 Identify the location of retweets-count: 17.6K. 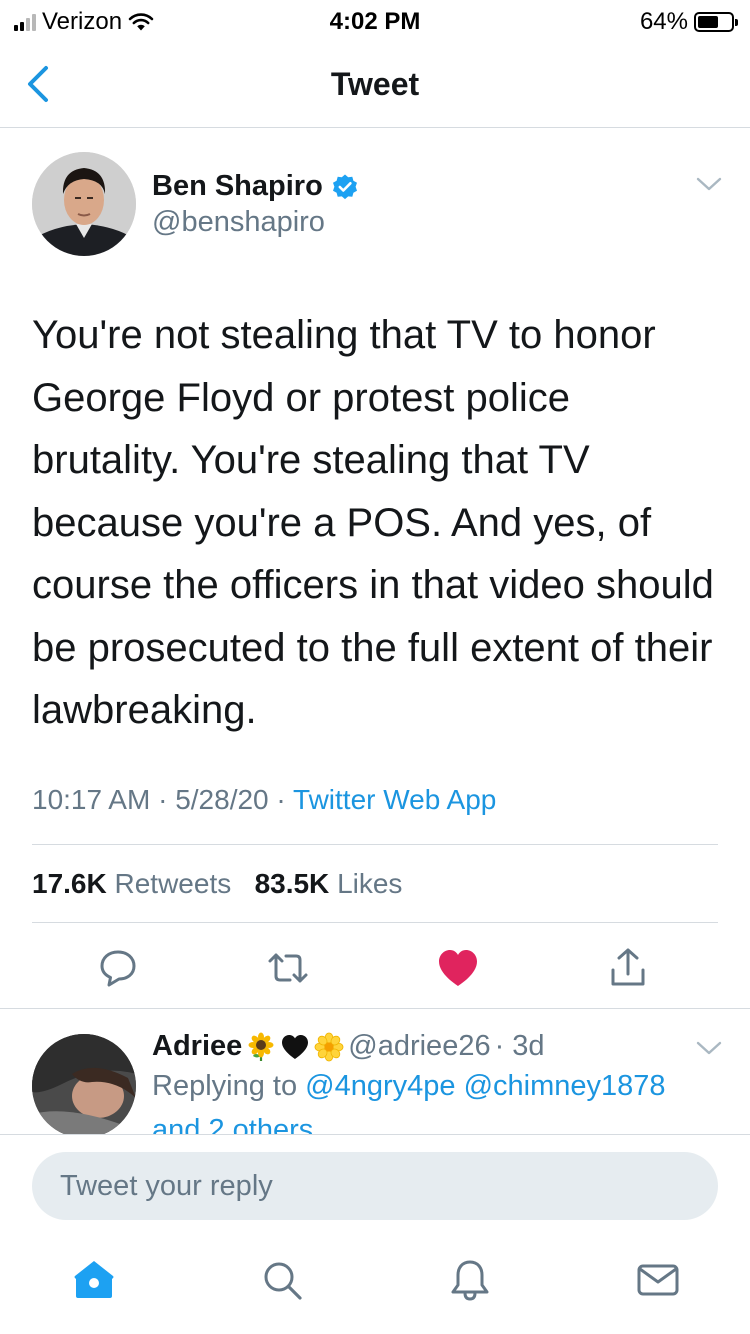
(69, 883).